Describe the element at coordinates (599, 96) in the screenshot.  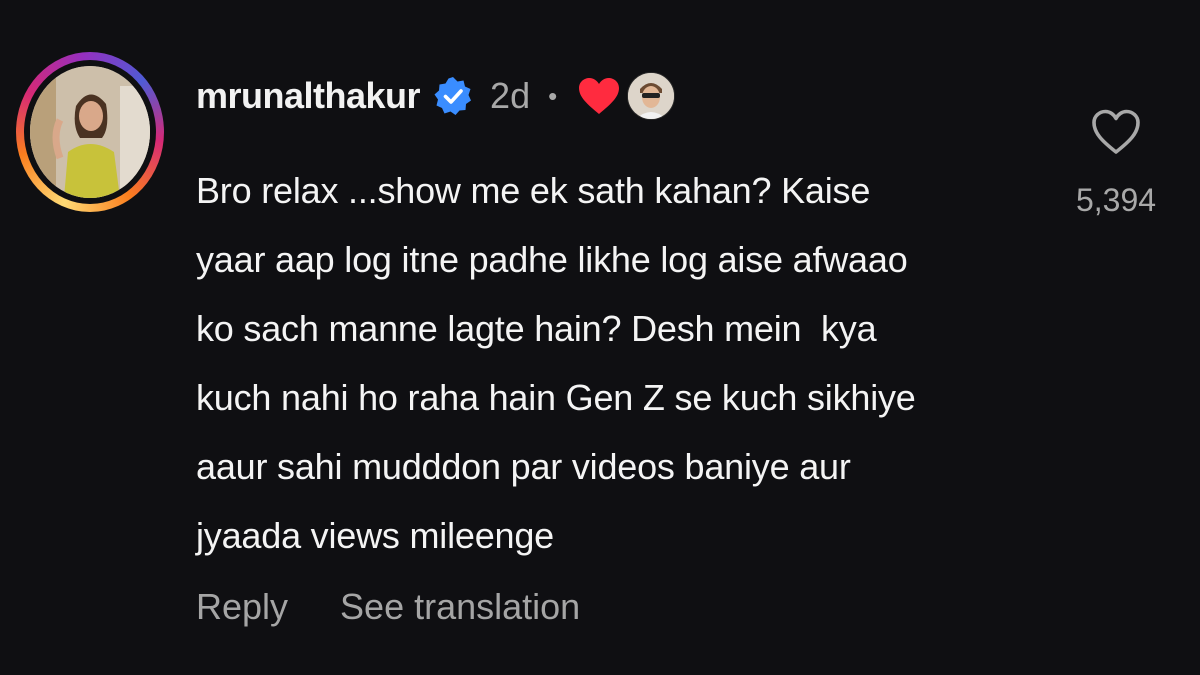
I see `heart-filled-icon` at that location.